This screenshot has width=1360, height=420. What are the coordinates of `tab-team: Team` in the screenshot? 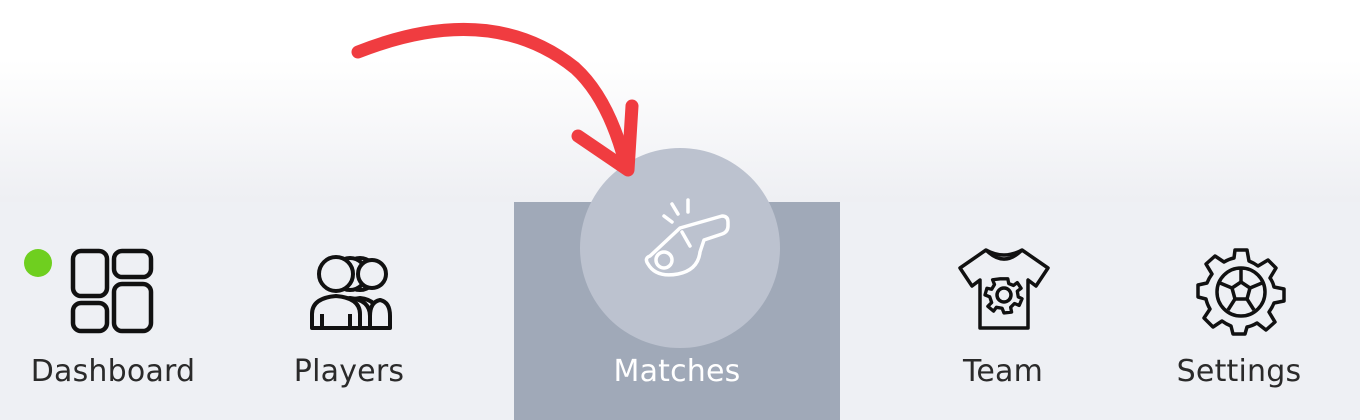 It's located at (1003, 311).